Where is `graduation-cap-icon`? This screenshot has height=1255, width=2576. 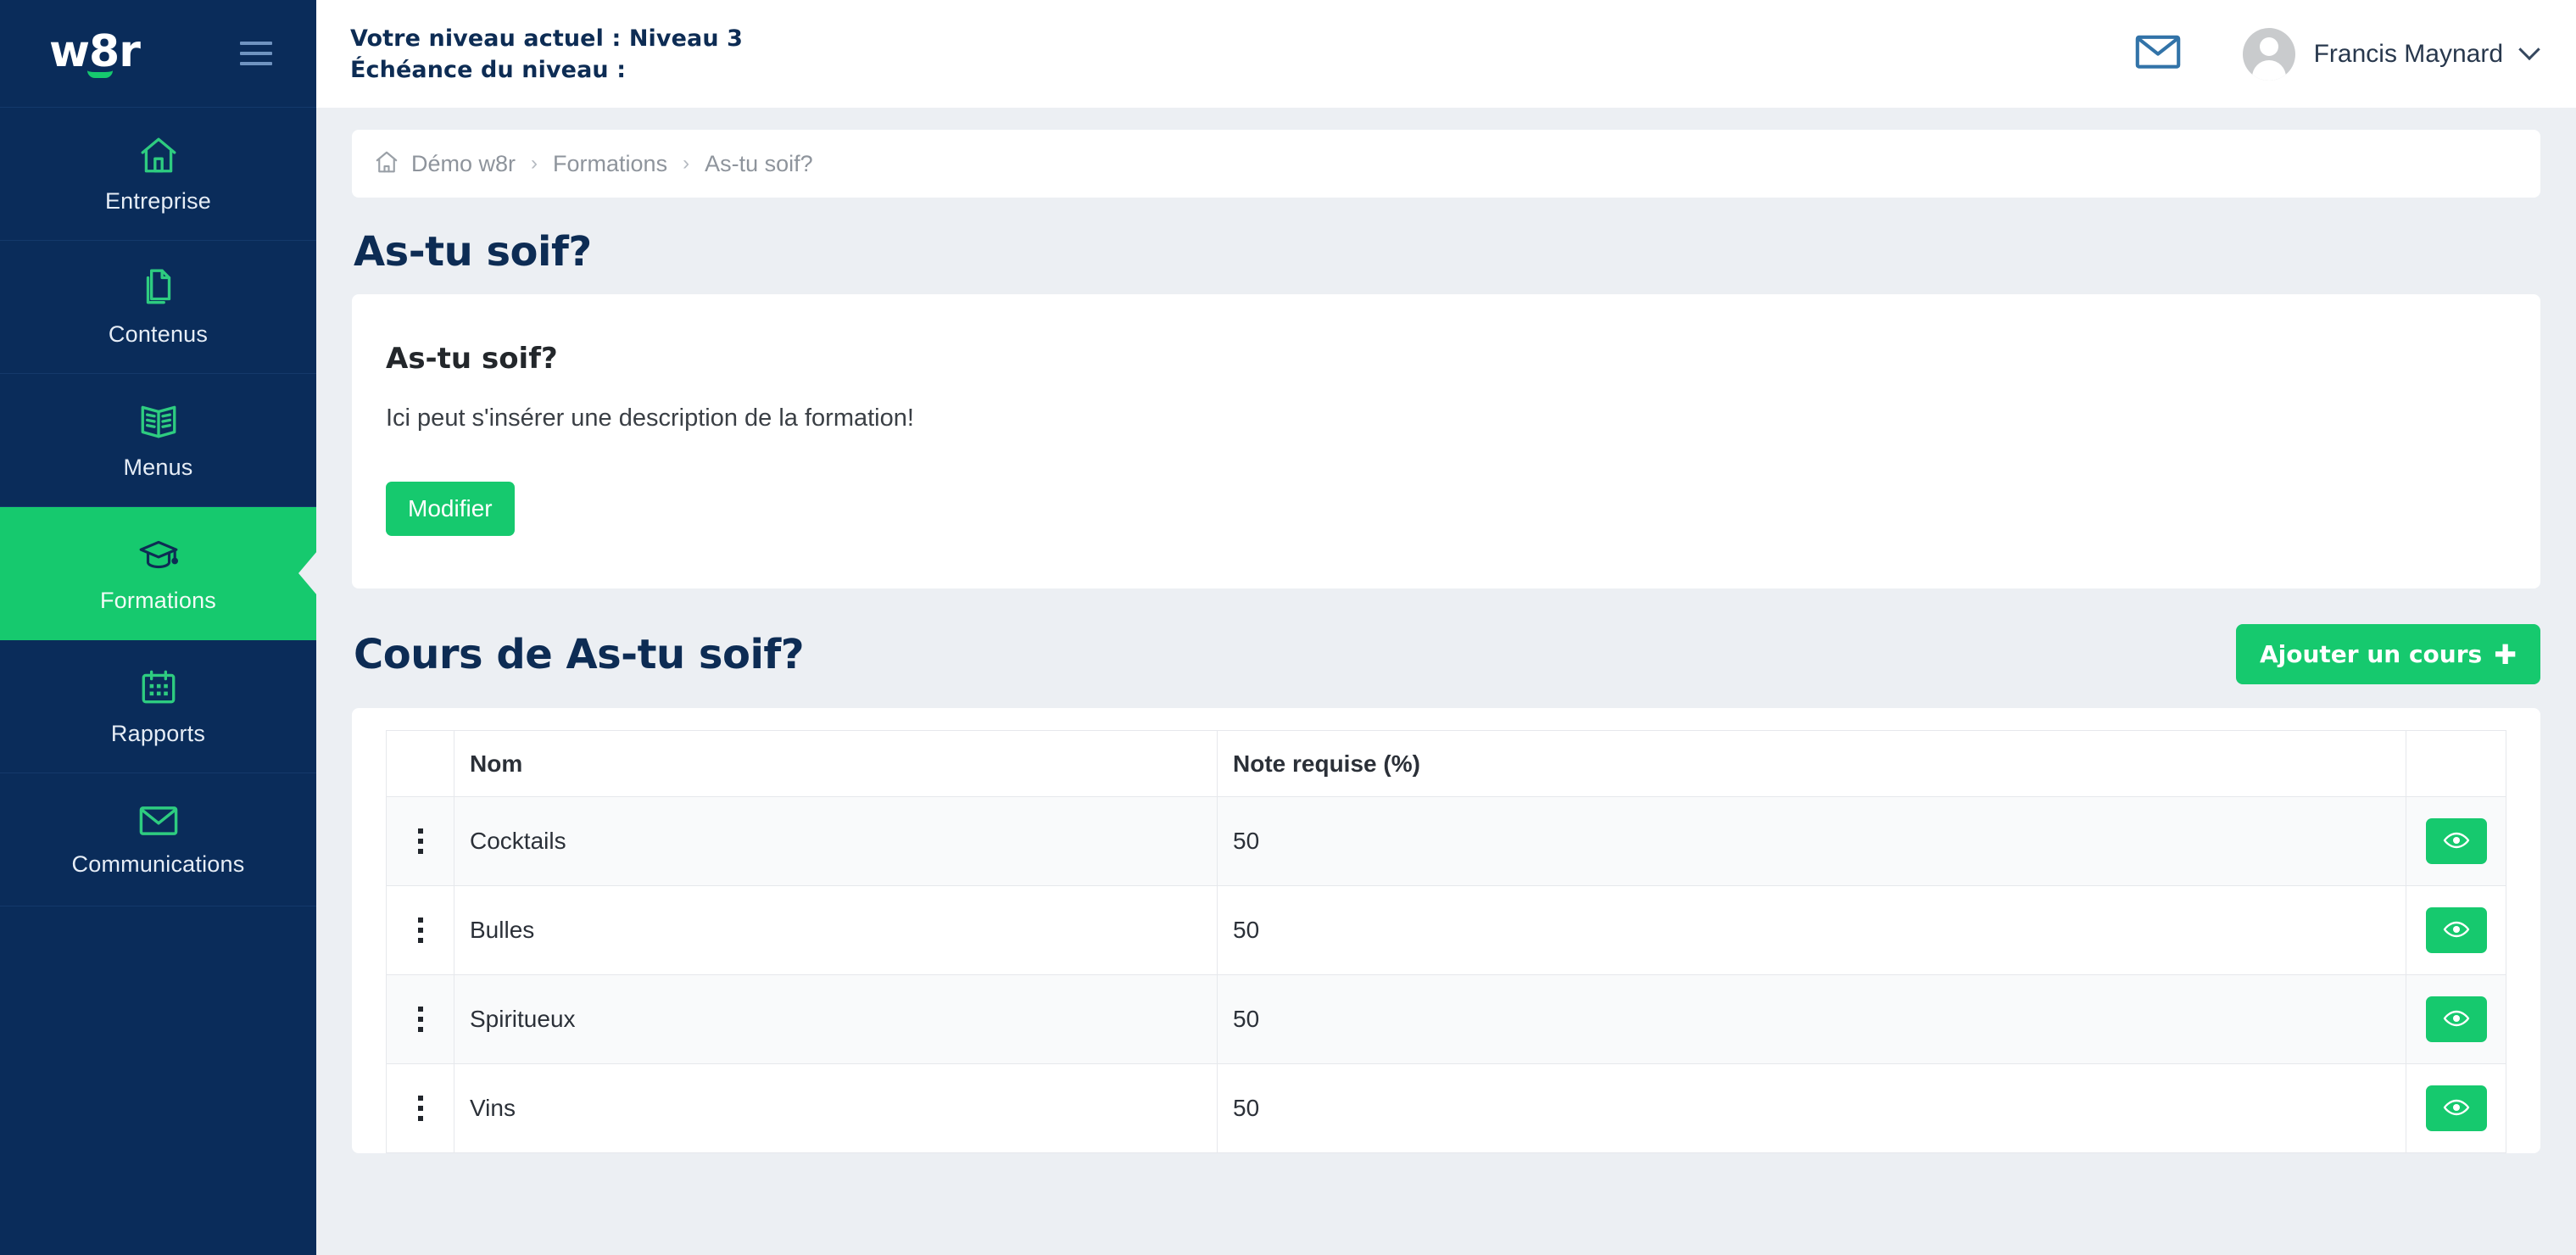 graduation-cap-icon is located at coordinates (158, 555).